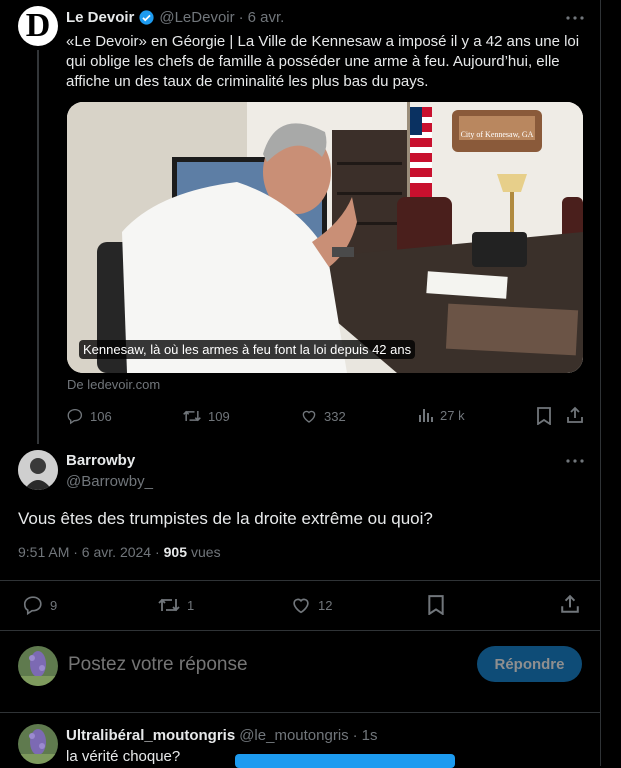 This screenshot has width=621, height=768. Describe the element at coordinates (258, 665) in the screenshot. I see `reply-input` at that location.